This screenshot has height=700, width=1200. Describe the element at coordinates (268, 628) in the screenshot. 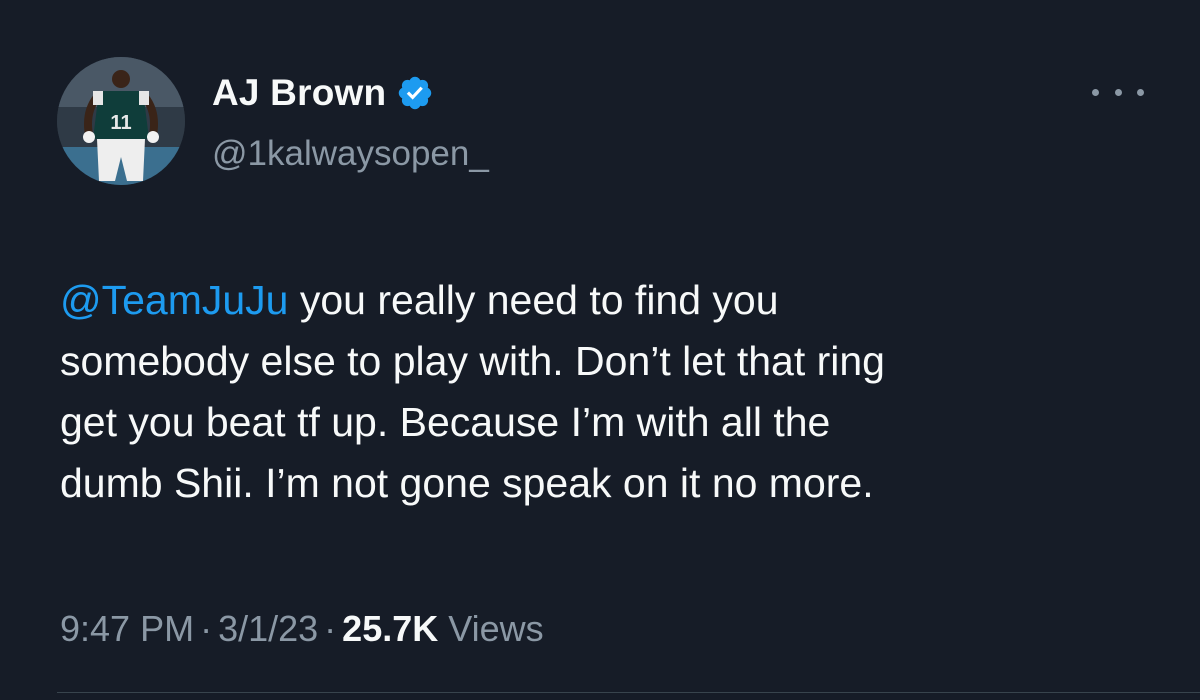

I see `tweet-date: 3/1/23` at that location.